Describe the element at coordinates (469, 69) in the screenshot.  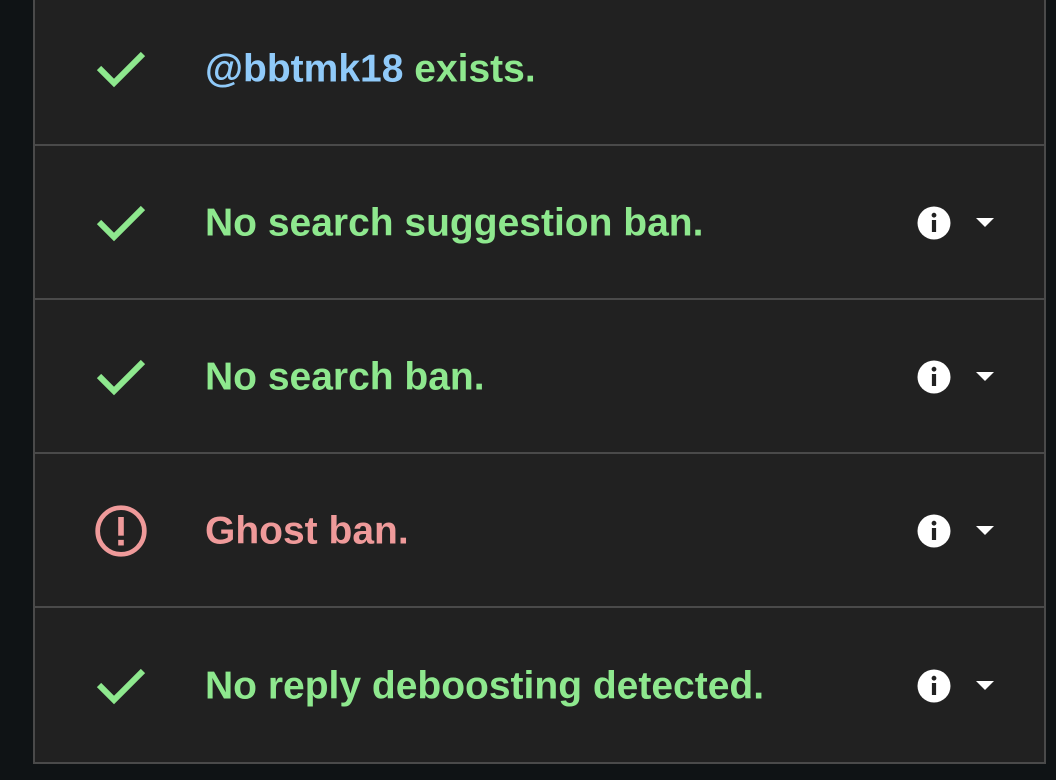
I see `result-label: exists.` at that location.